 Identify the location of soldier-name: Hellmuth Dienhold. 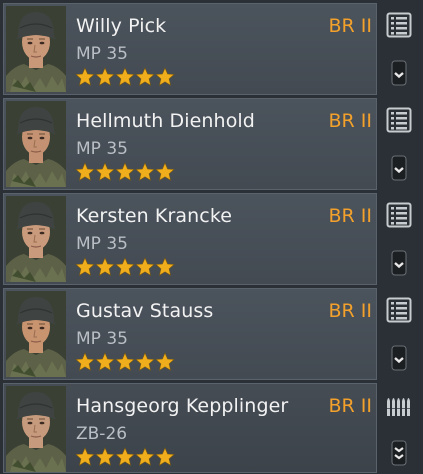
(165, 121).